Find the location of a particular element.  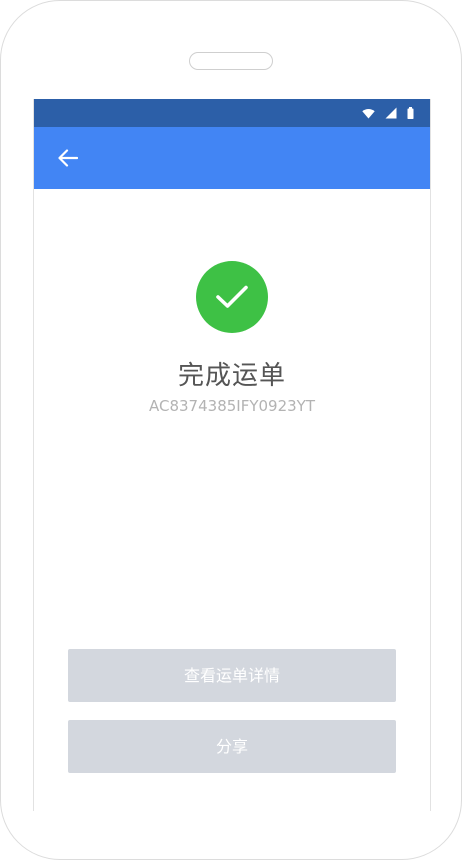

order-number: AC8374385IFY0923YT is located at coordinates (232, 406).